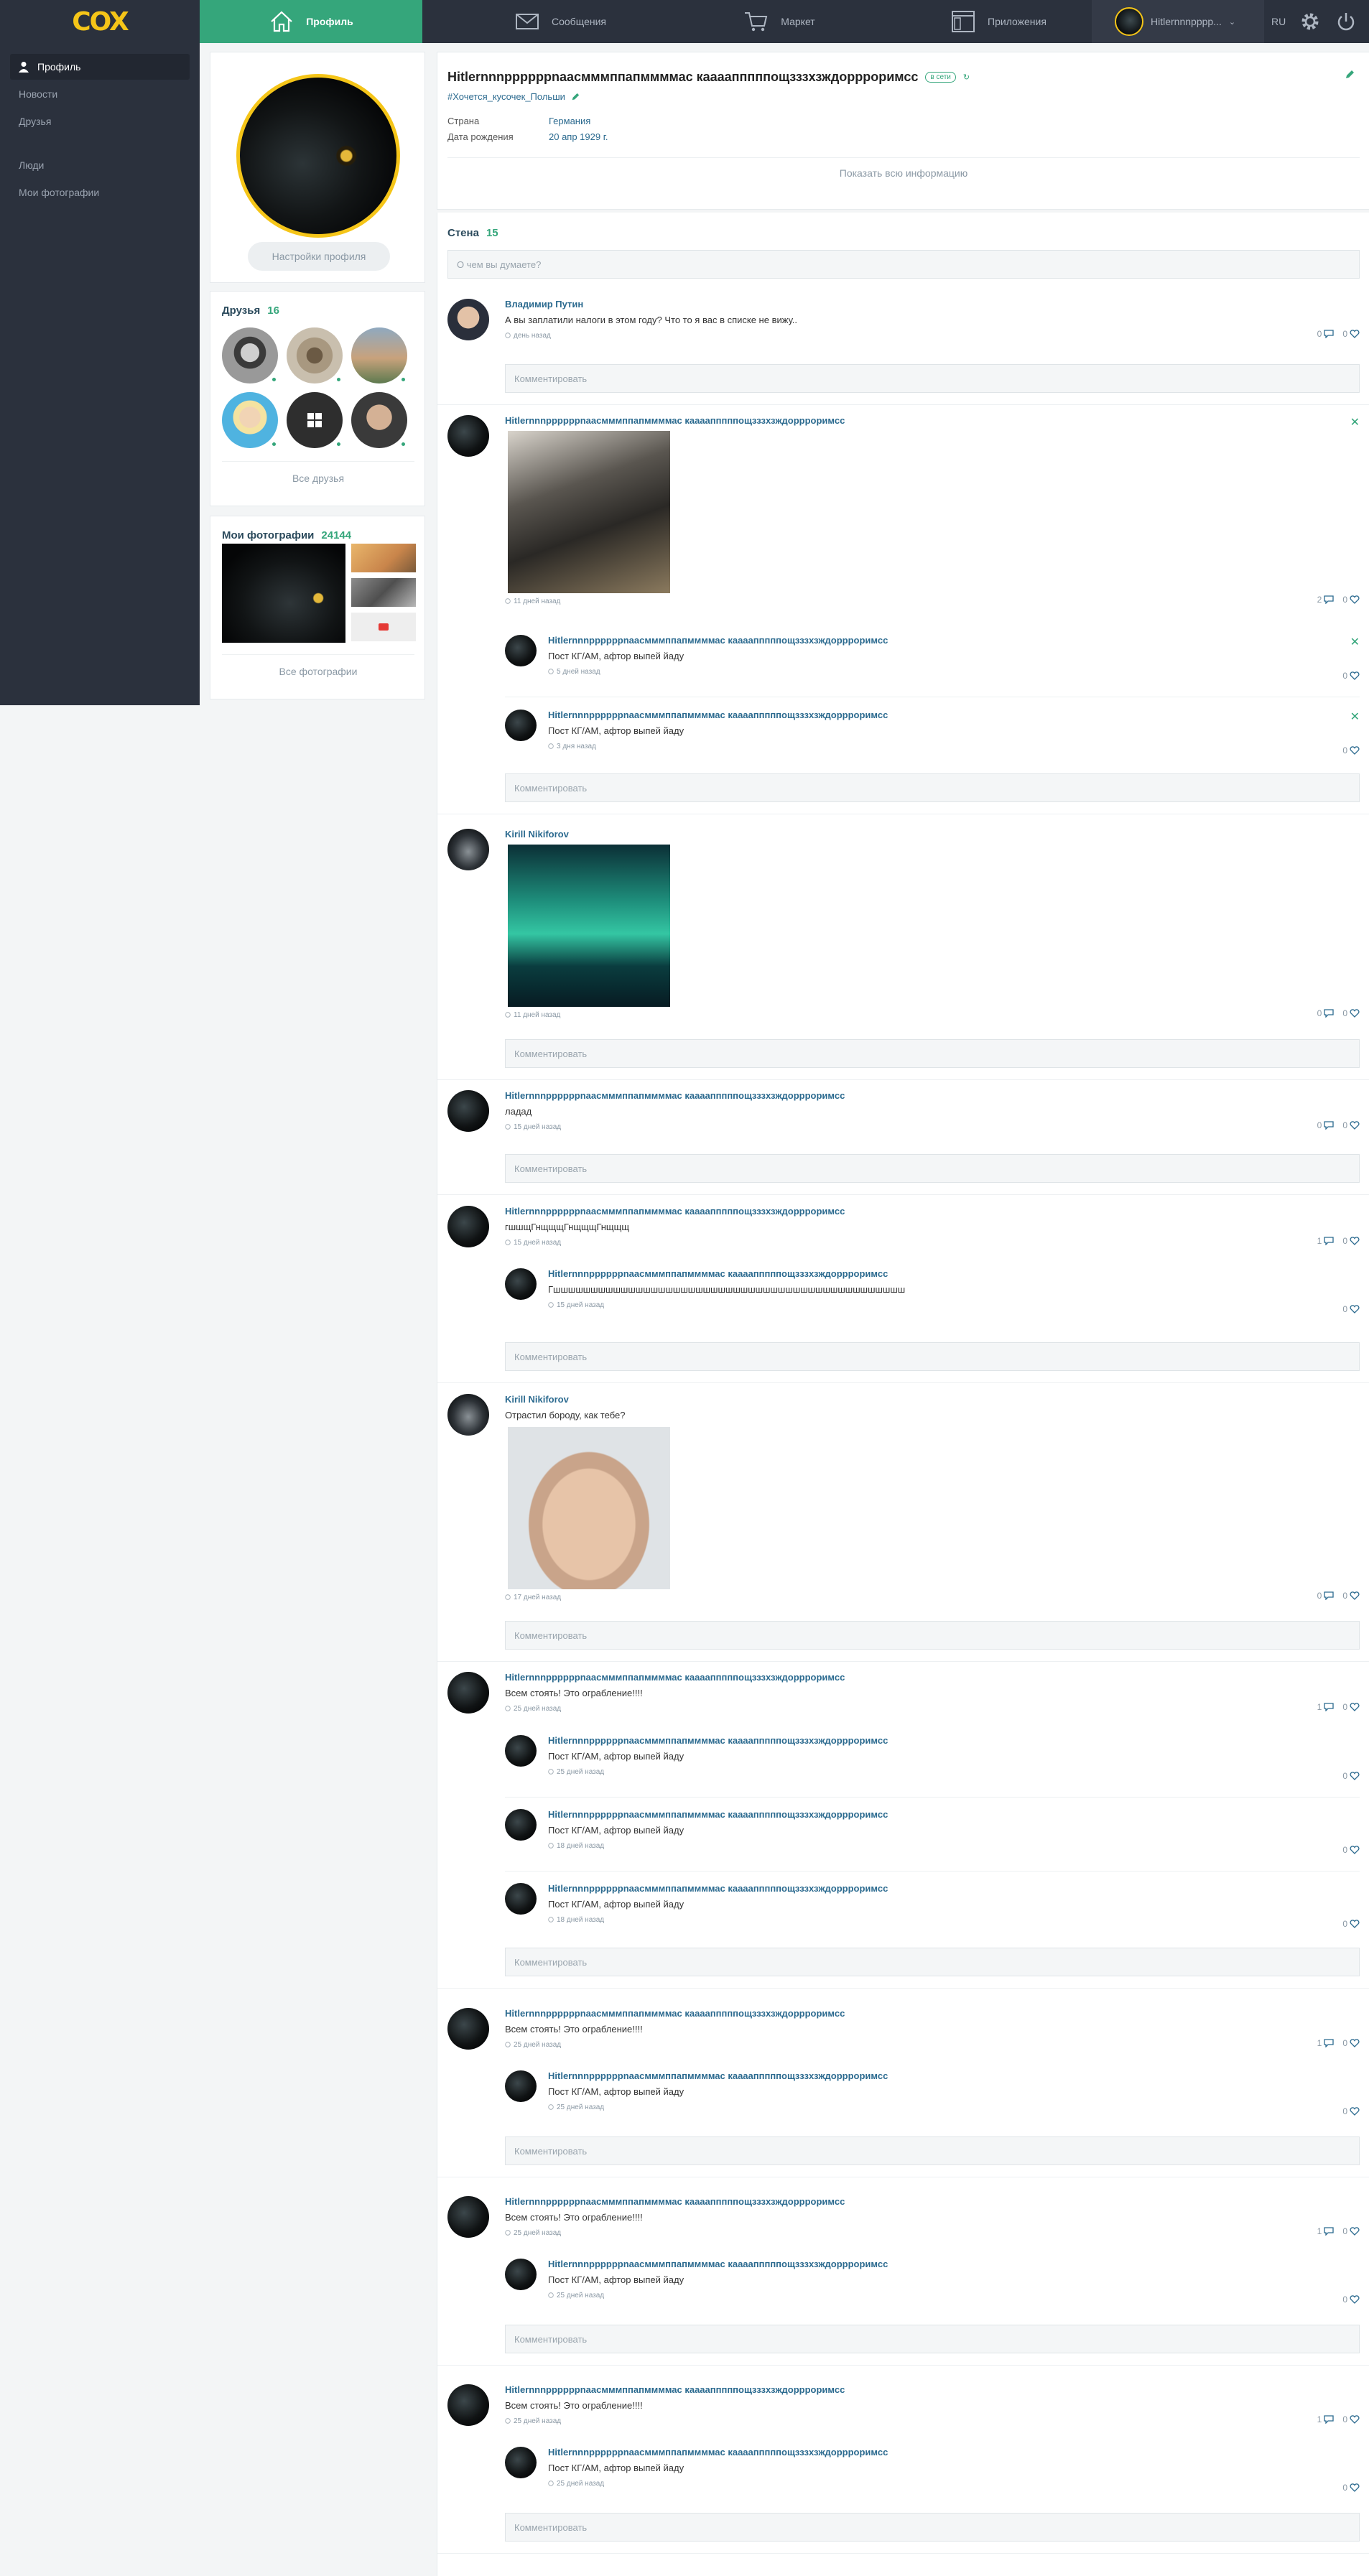 The image size is (1369, 2576). Describe the element at coordinates (100, 67) in the screenshot. I see `sidebar-item-profile: Профиль` at that location.